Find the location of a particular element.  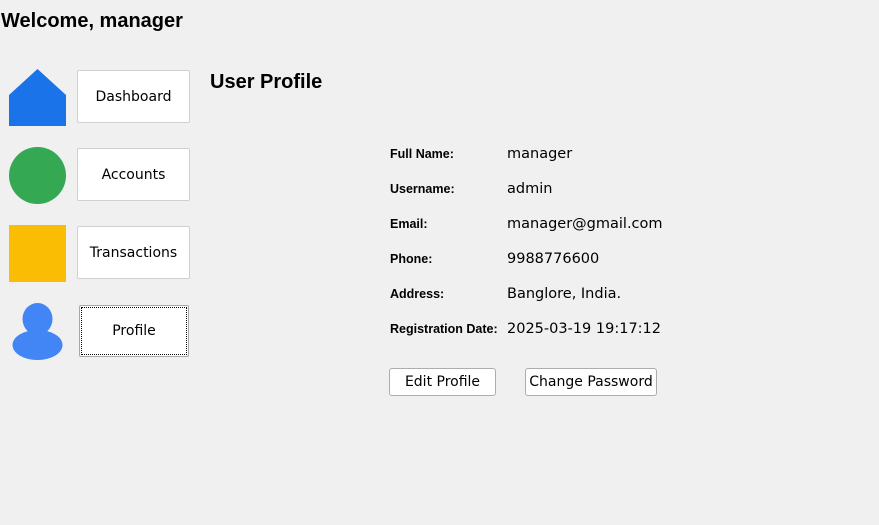

address-label: Address: is located at coordinates (417, 294).